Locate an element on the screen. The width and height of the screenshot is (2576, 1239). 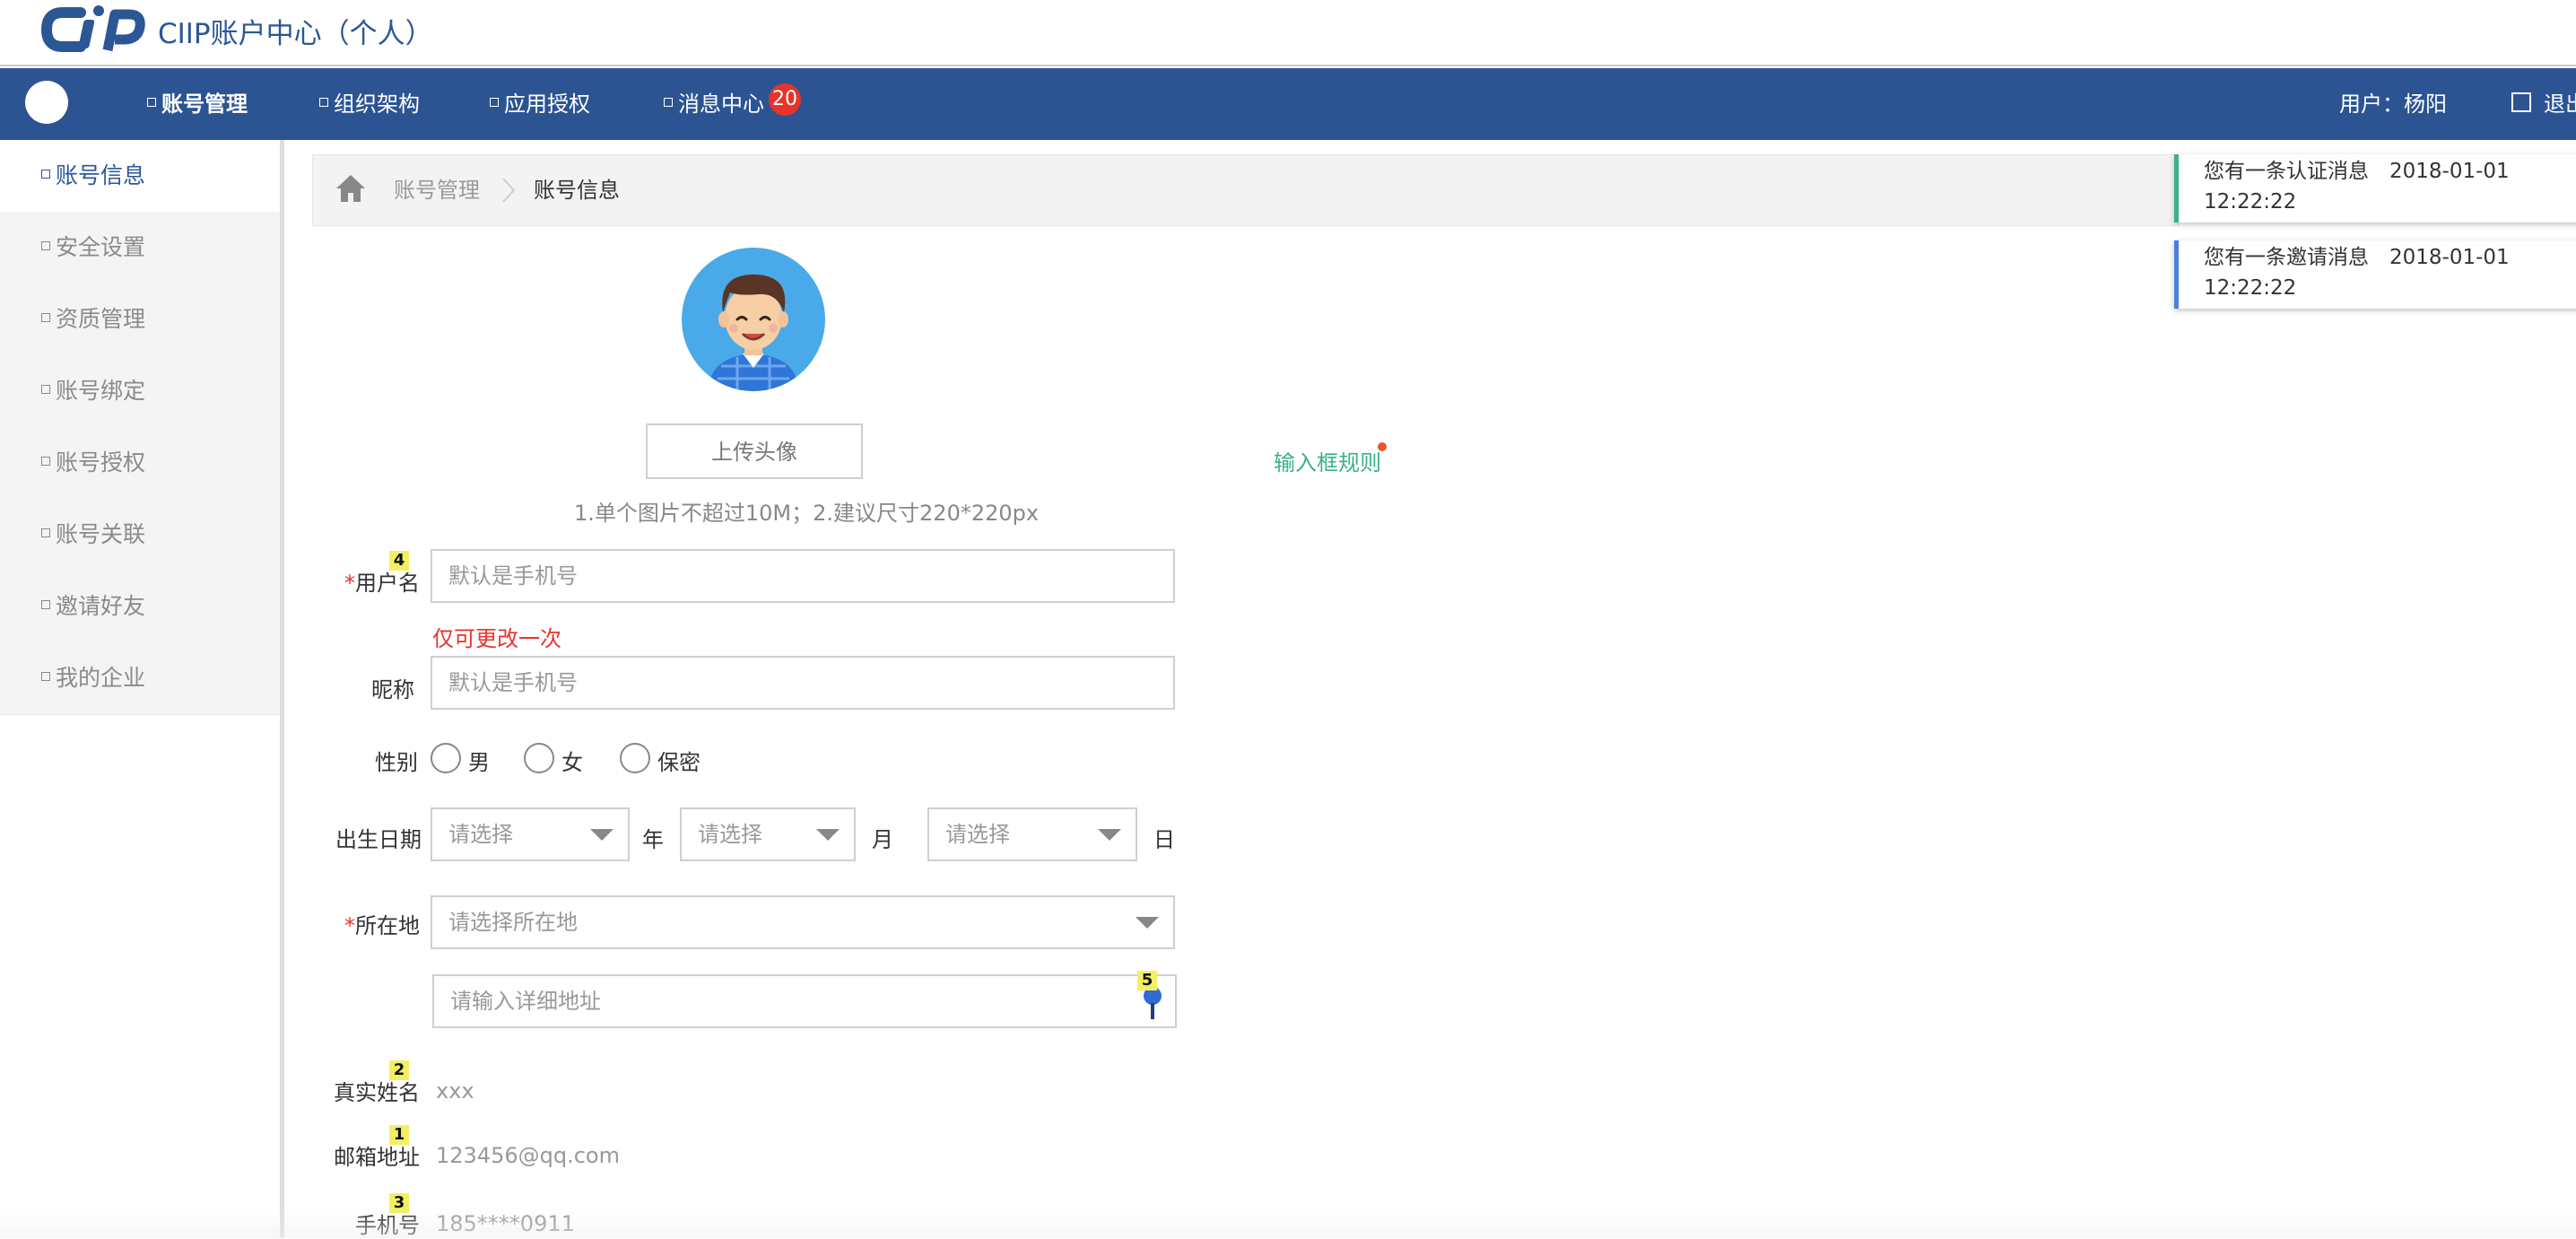
notification-toast: 您有一条认证消息 2018-01-01 12:22:22 is located at coordinates (2375, 188).